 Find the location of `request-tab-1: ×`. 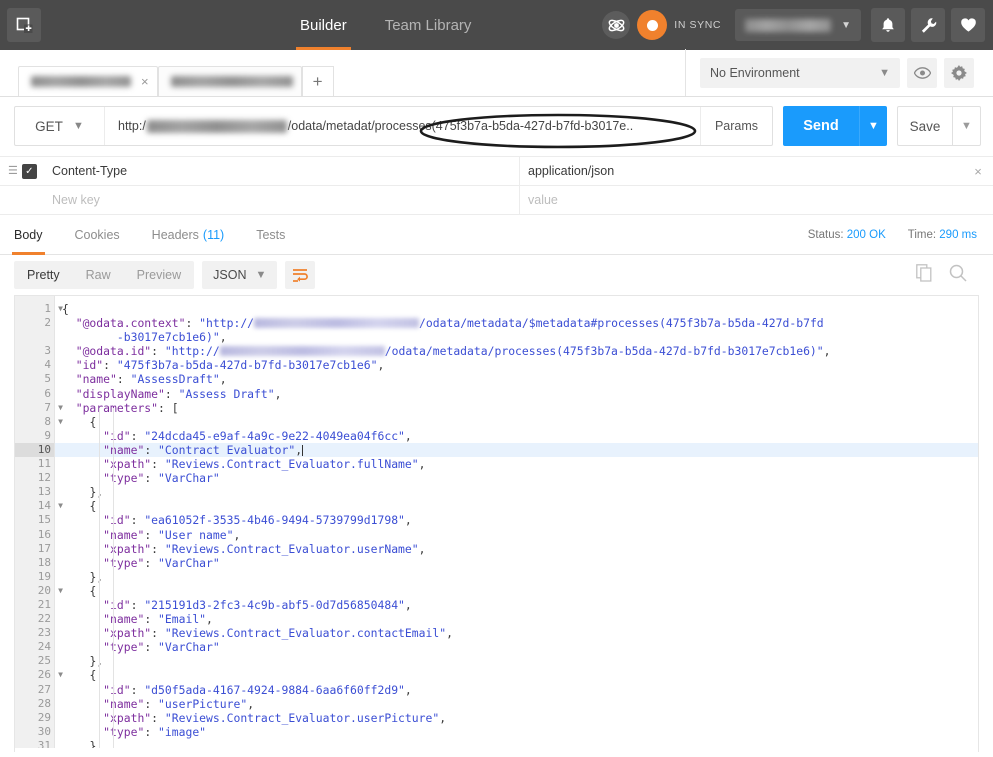

request-tab-1: × is located at coordinates (88, 81).